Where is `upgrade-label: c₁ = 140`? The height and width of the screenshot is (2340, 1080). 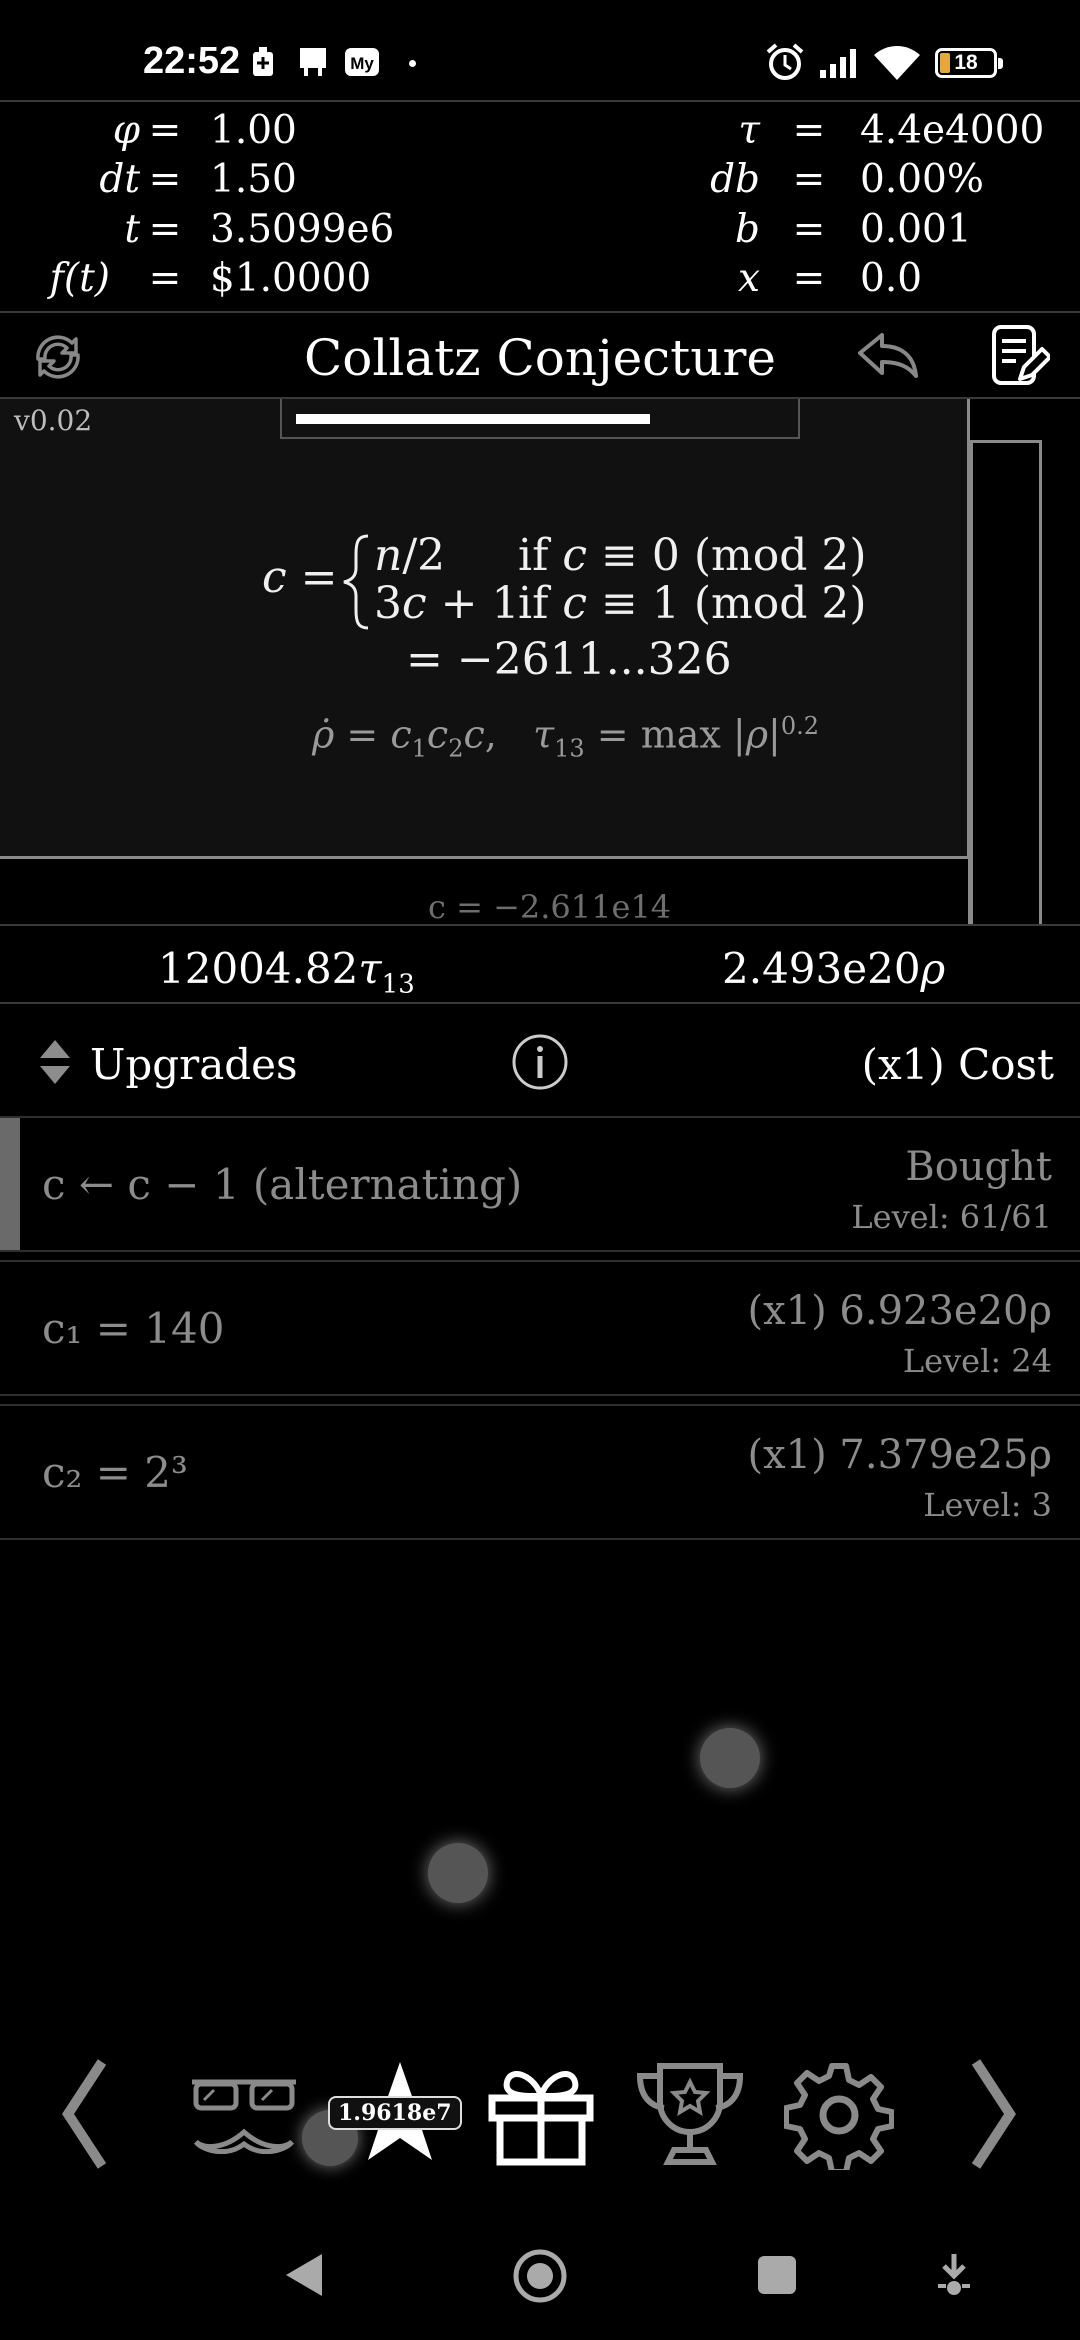
upgrade-label: c₁ = 140 is located at coordinates (133, 1328).